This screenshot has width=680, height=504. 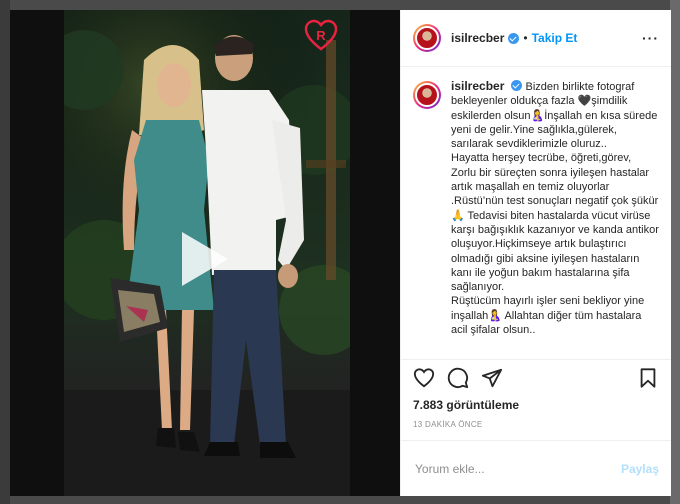 I want to click on post-header: isilrecber • Takip Et ···, so click(x=536, y=38).